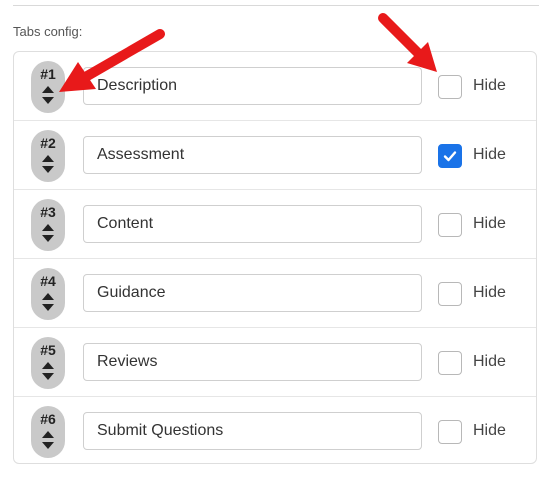 The image size is (556, 493). I want to click on section-label: Tabs config:, so click(48, 31).